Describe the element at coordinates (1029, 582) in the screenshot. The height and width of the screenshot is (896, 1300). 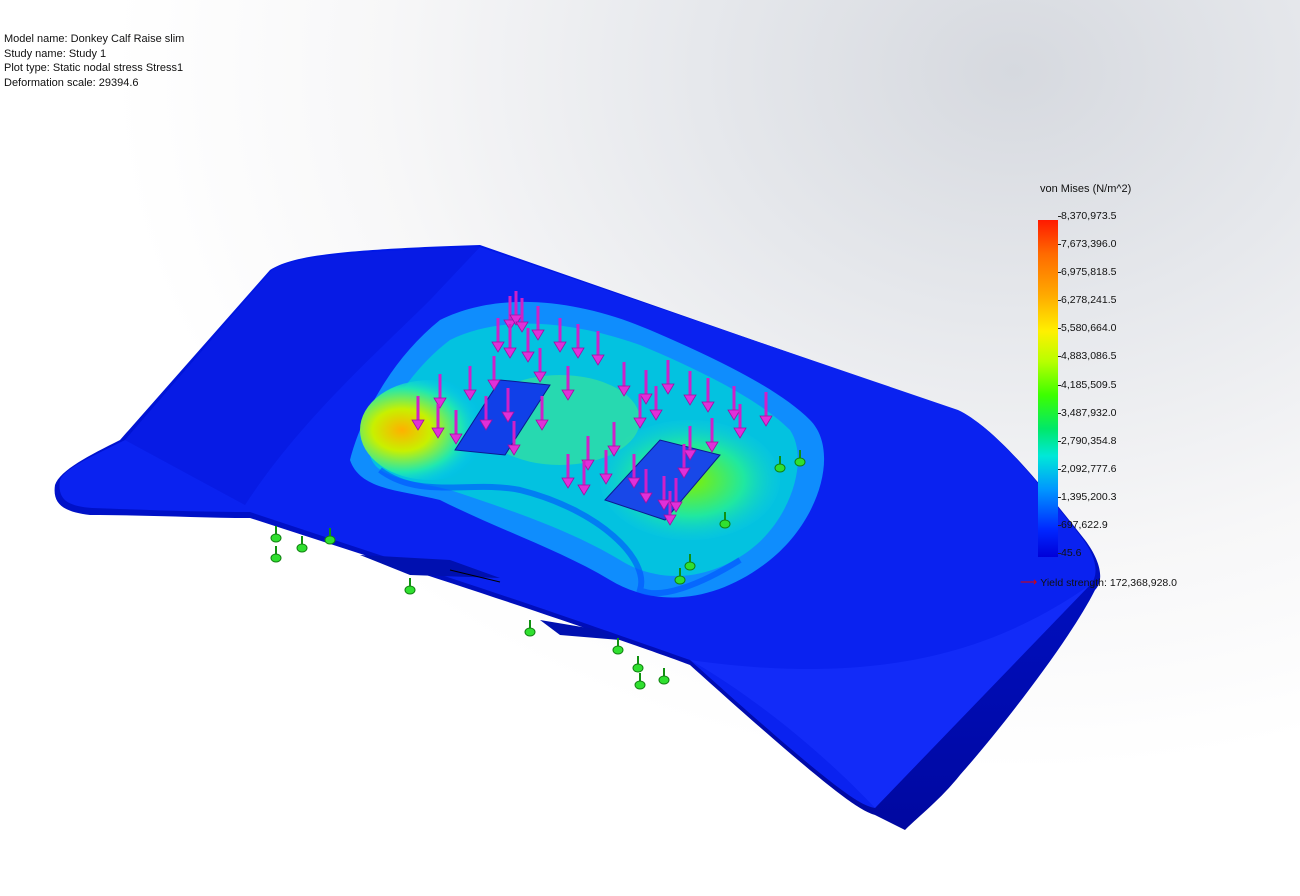
I see `red-arrow-icon: ⟶` at that location.